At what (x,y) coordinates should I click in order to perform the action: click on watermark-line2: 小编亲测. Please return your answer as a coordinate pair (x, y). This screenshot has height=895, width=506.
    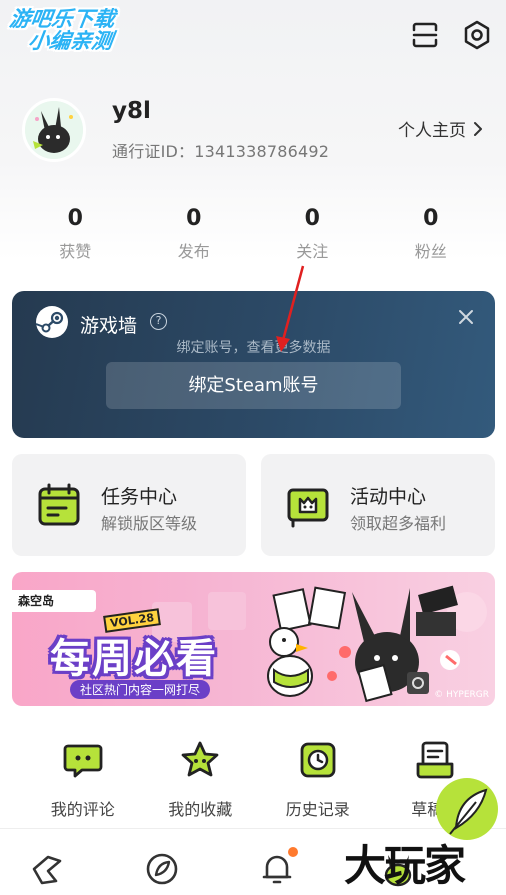
    Looking at the image, I should click on (70, 41).